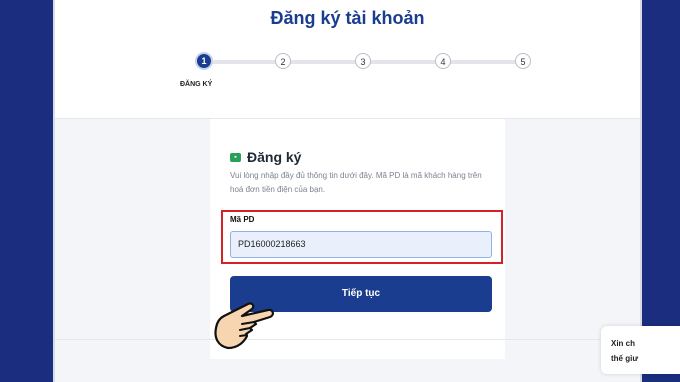  Describe the element at coordinates (347, 18) in the screenshot. I see `page-title: Đăng ký tài khoản` at that location.